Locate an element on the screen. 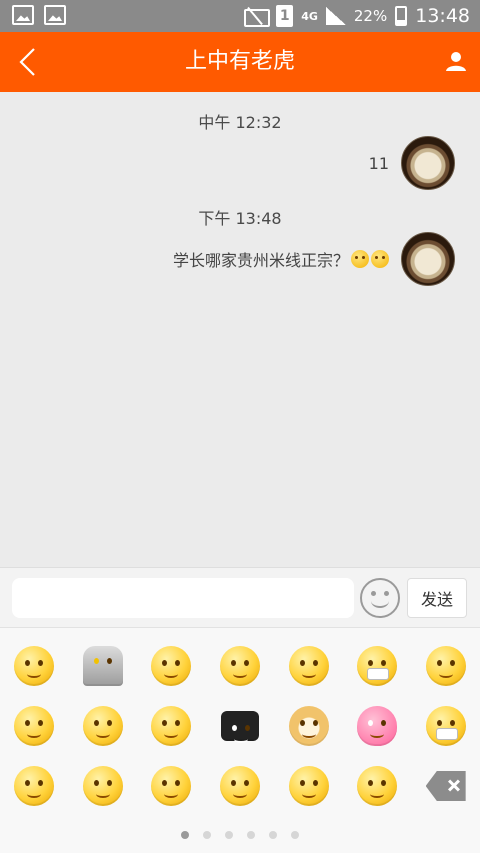 This screenshot has width=480, height=853. message-body: 11 is located at coordinates (378, 163).